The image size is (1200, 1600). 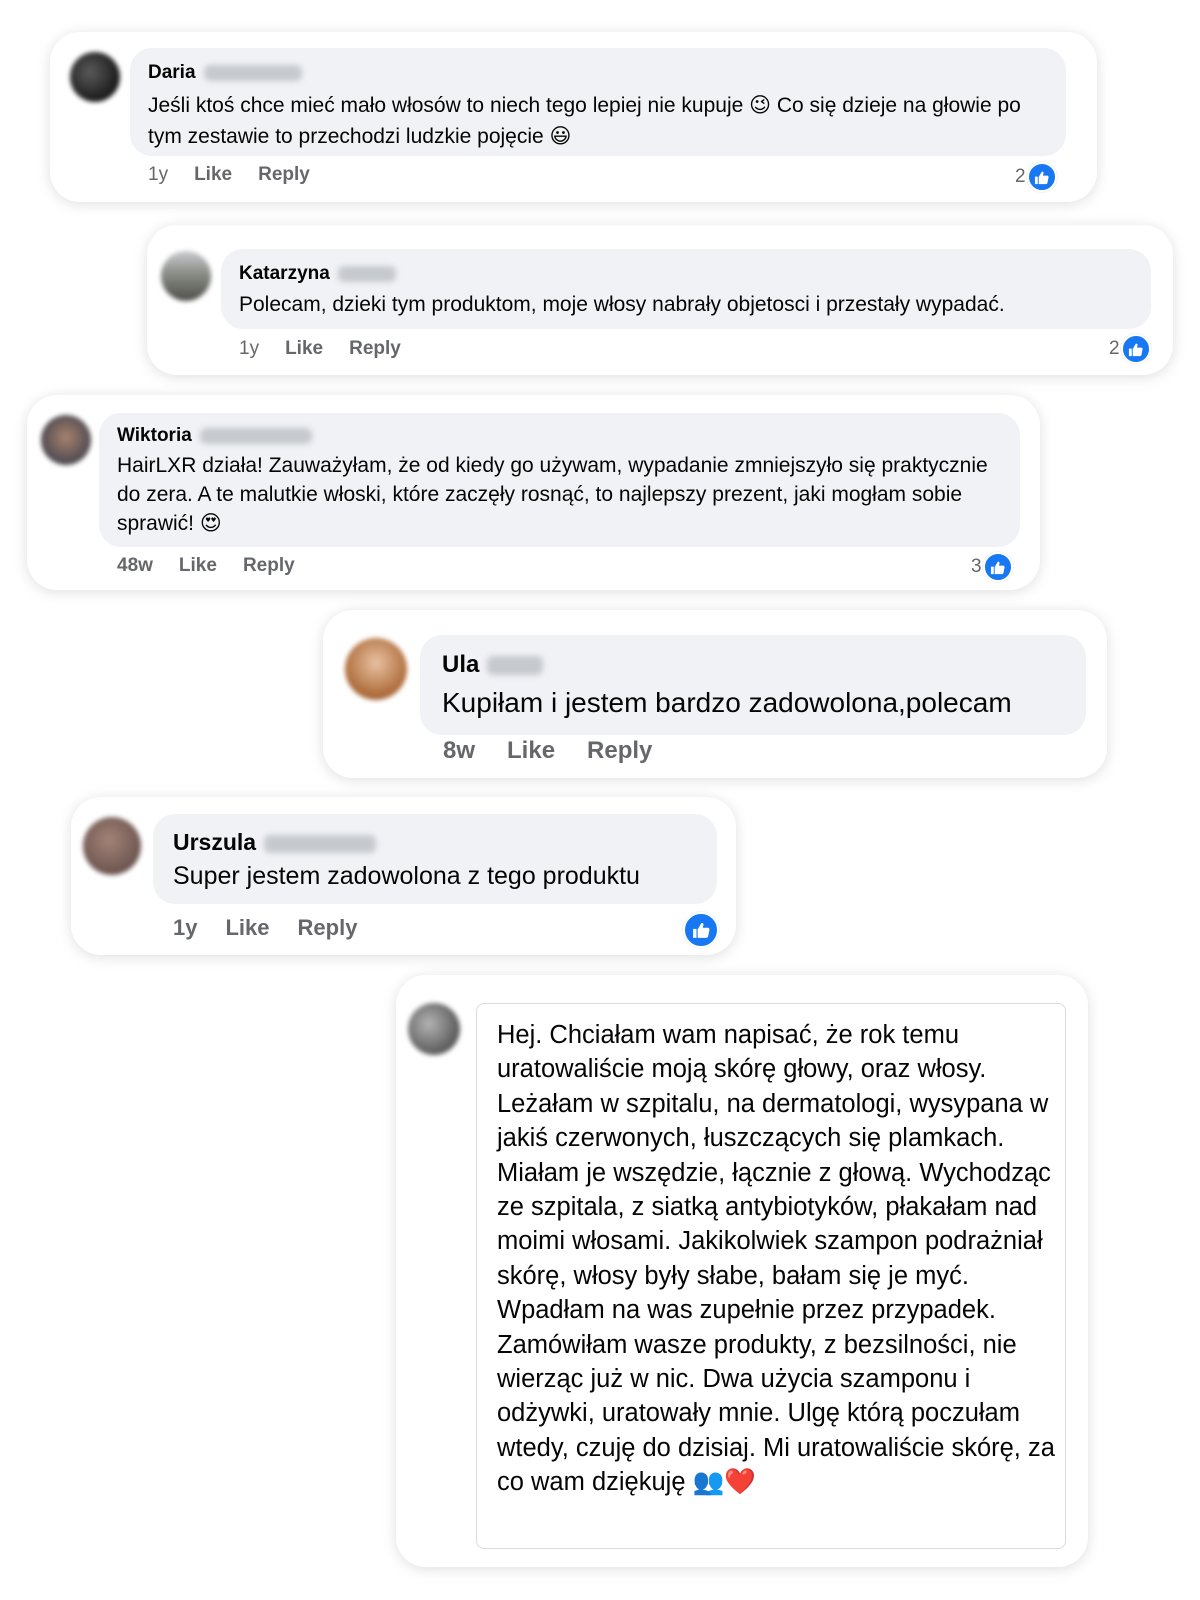 I want to click on author-name: Urszula, so click(x=214, y=842).